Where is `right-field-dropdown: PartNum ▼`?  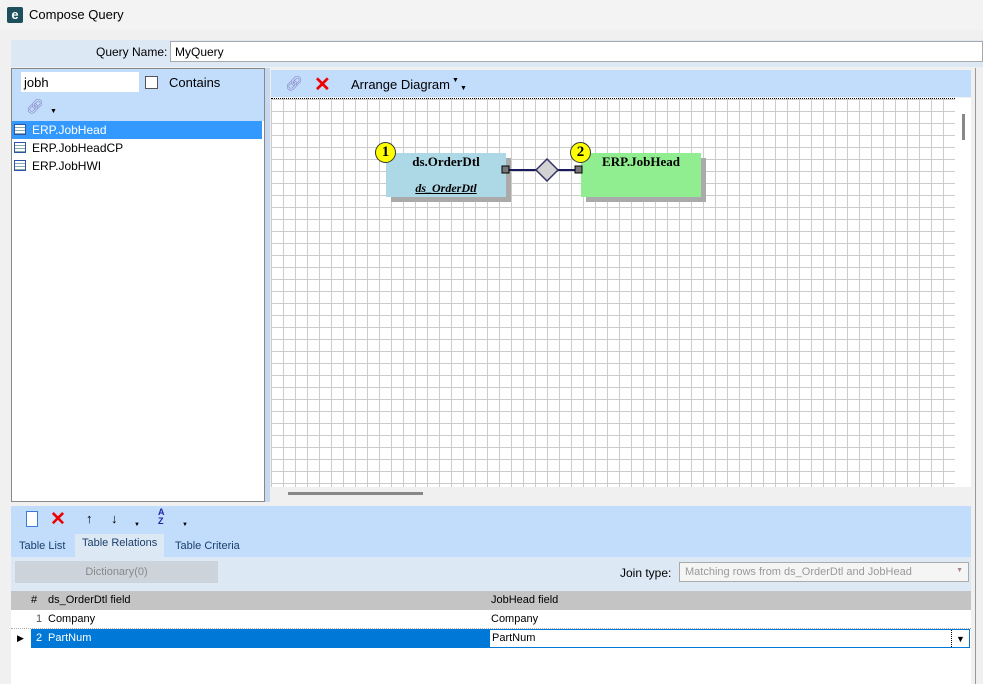
right-field-dropdown: PartNum ▼ is located at coordinates (729, 638).